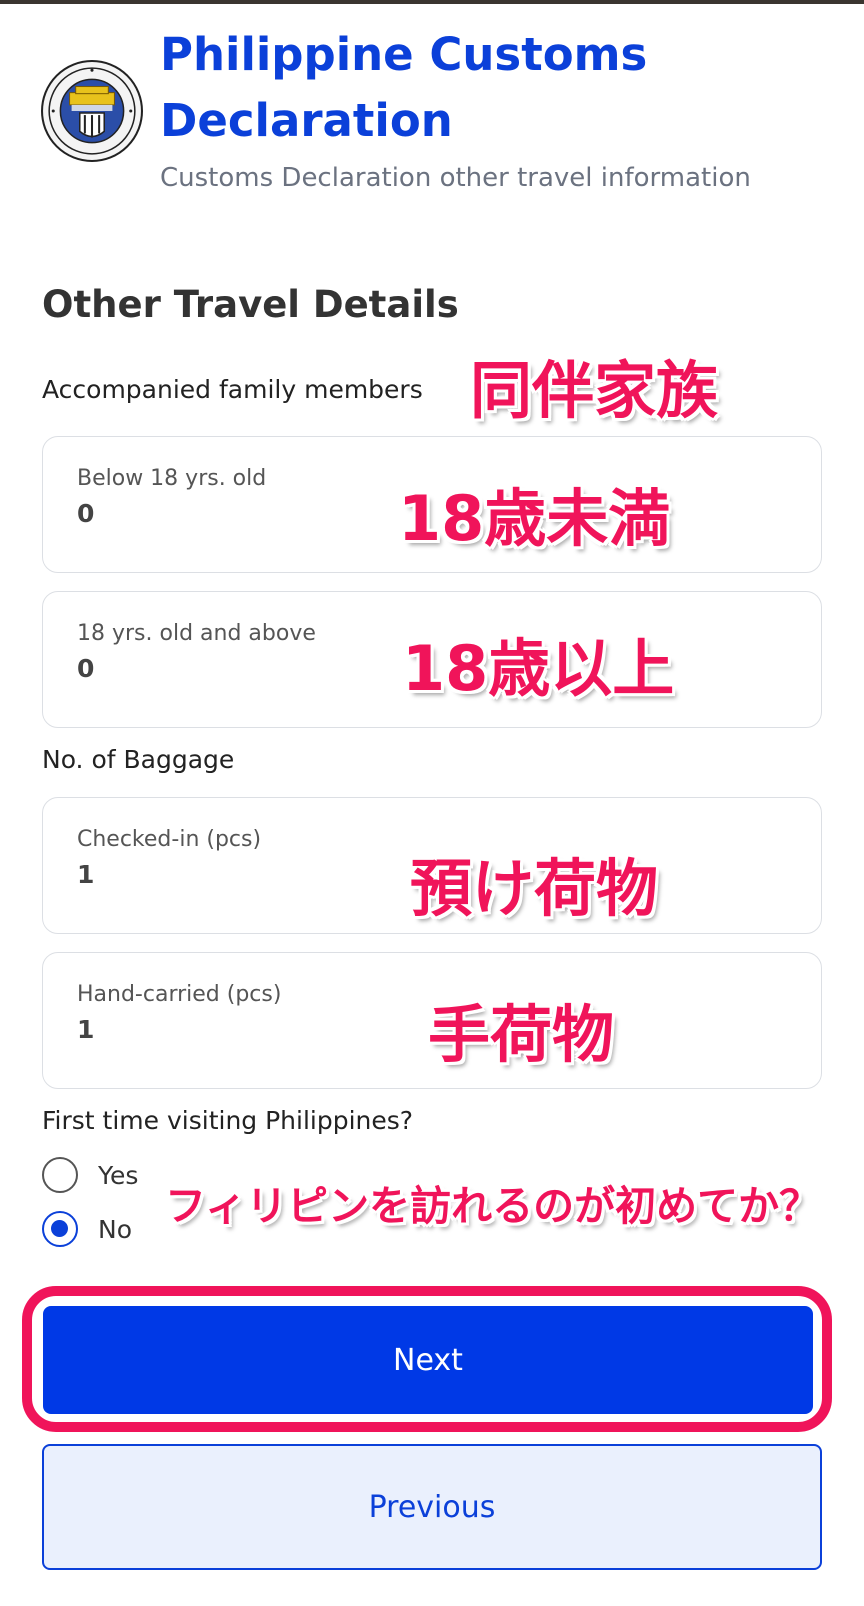  What do you see at coordinates (85, 1029) in the screenshot?
I see `hand-carried-value: 1` at bounding box center [85, 1029].